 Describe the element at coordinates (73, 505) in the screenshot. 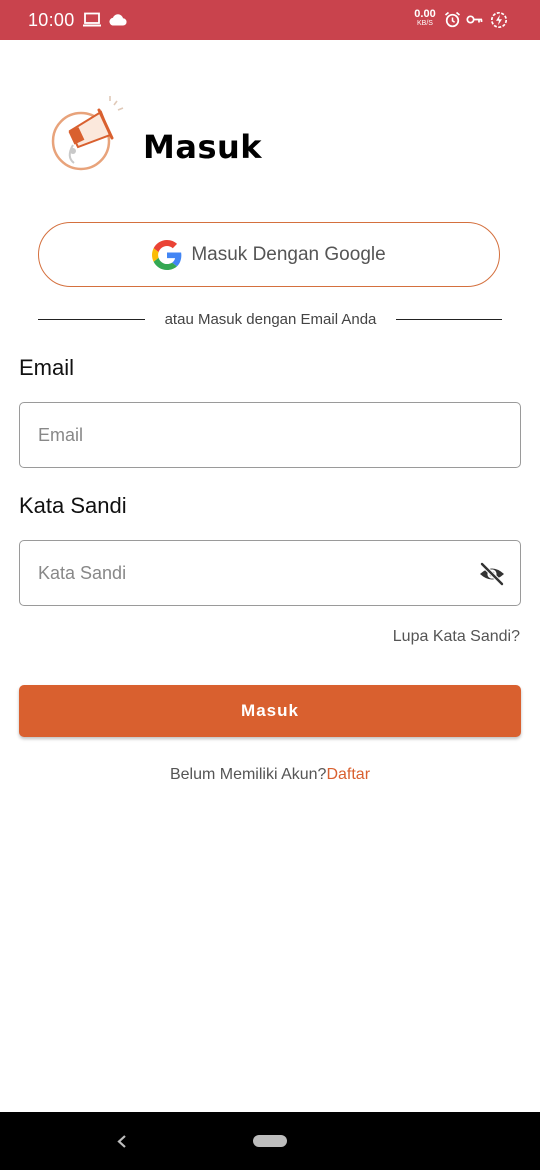

I see `password-label: Kata Sandi` at that location.